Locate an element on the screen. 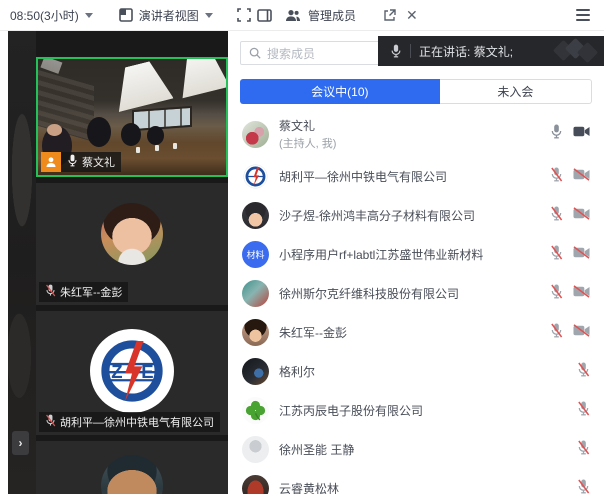 The image size is (604, 494). company-logo: Z E is located at coordinates (132, 371).